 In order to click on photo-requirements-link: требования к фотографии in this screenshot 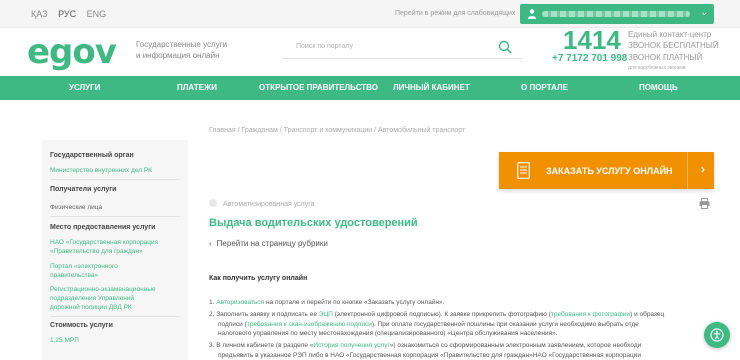, I will do `click(590, 314)`.